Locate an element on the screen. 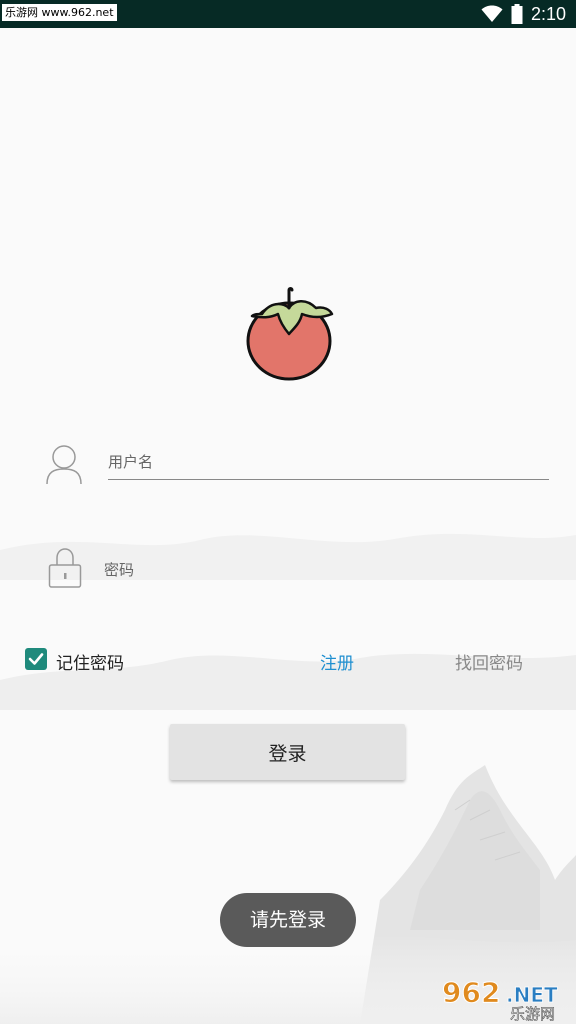 This screenshot has width=576, height=1024. password-row: 密码 is located at coordinates (288, 567).